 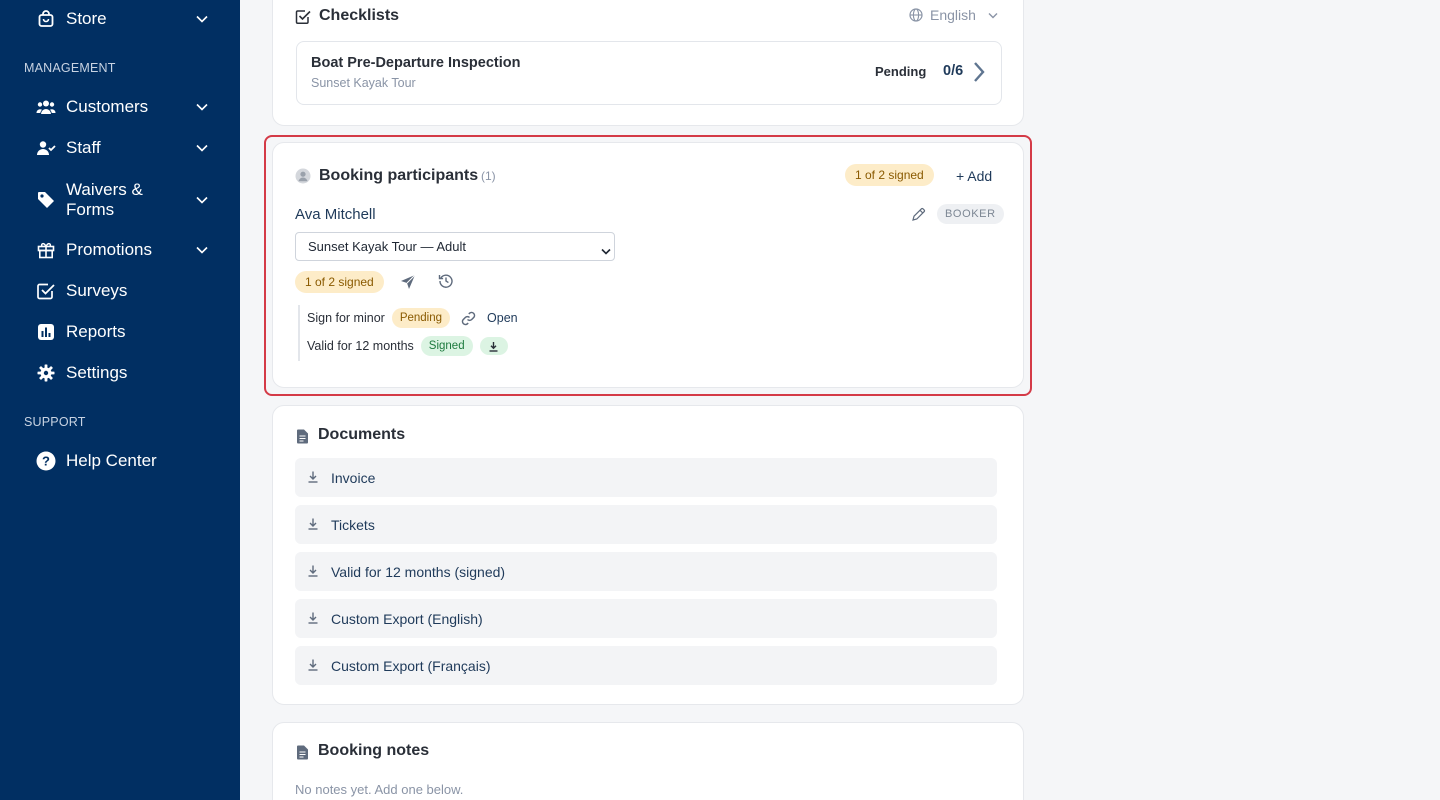 I want to click on notes-title: Booking notes, so click(x=374, y=750).